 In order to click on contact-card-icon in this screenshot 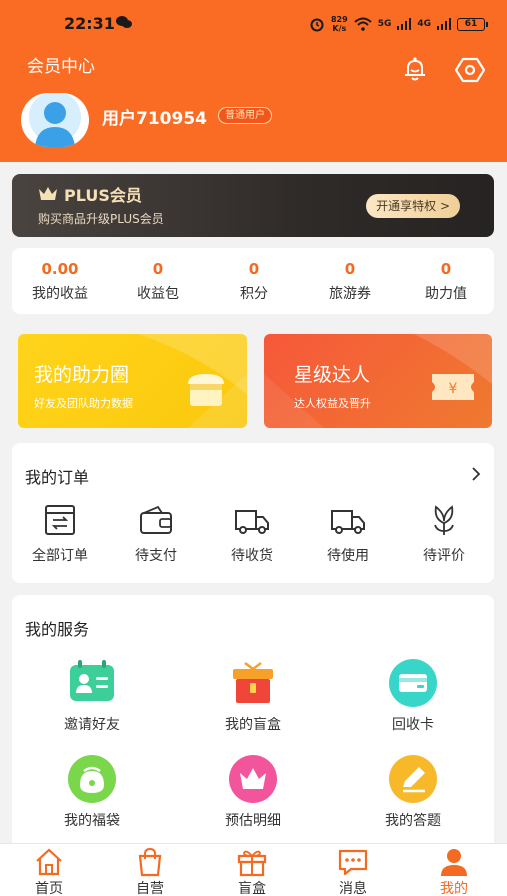, I will do `click(92, 680)`.